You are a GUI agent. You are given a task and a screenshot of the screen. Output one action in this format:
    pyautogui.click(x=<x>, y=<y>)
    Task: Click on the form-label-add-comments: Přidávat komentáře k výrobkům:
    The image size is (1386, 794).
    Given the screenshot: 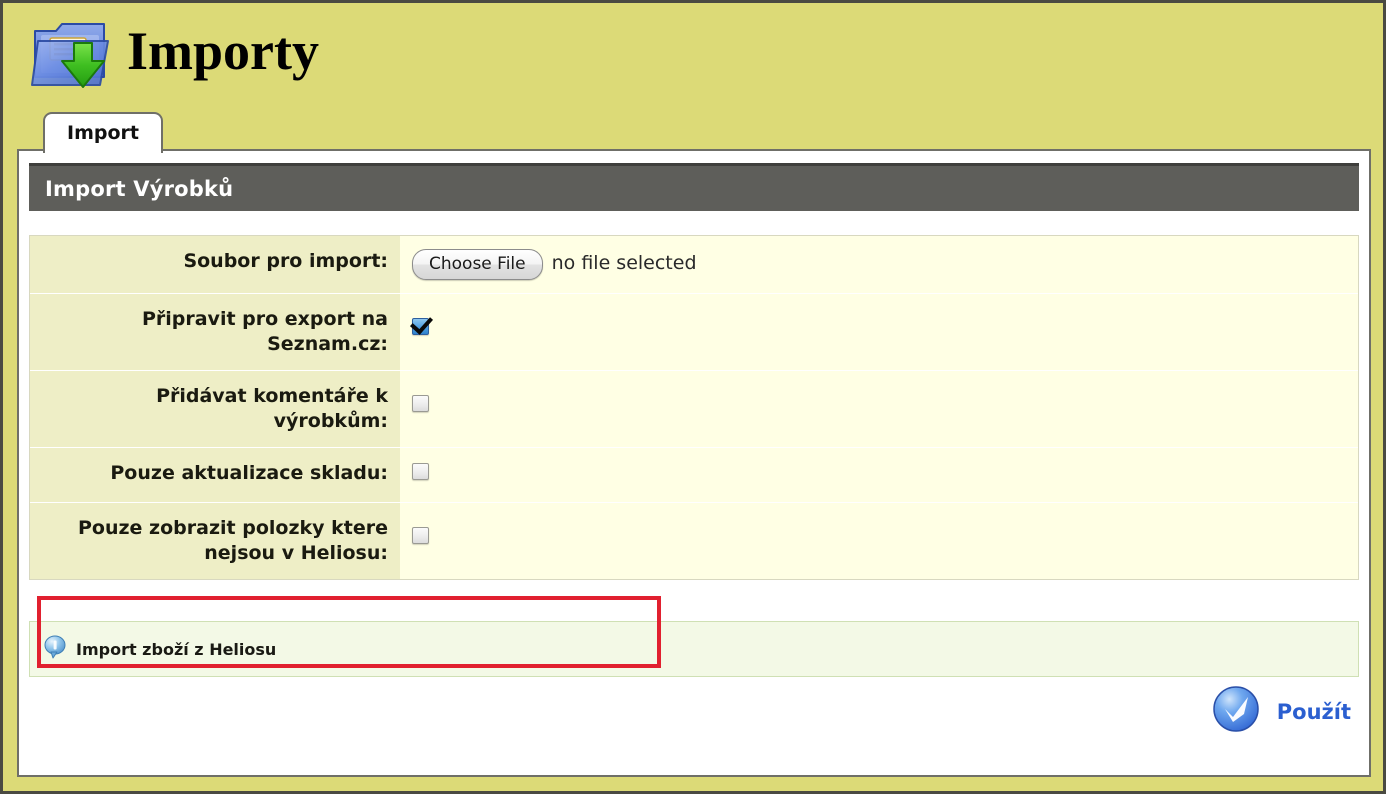 What is the action you would take?
    pyautogui.click(x=215, y=409)
    